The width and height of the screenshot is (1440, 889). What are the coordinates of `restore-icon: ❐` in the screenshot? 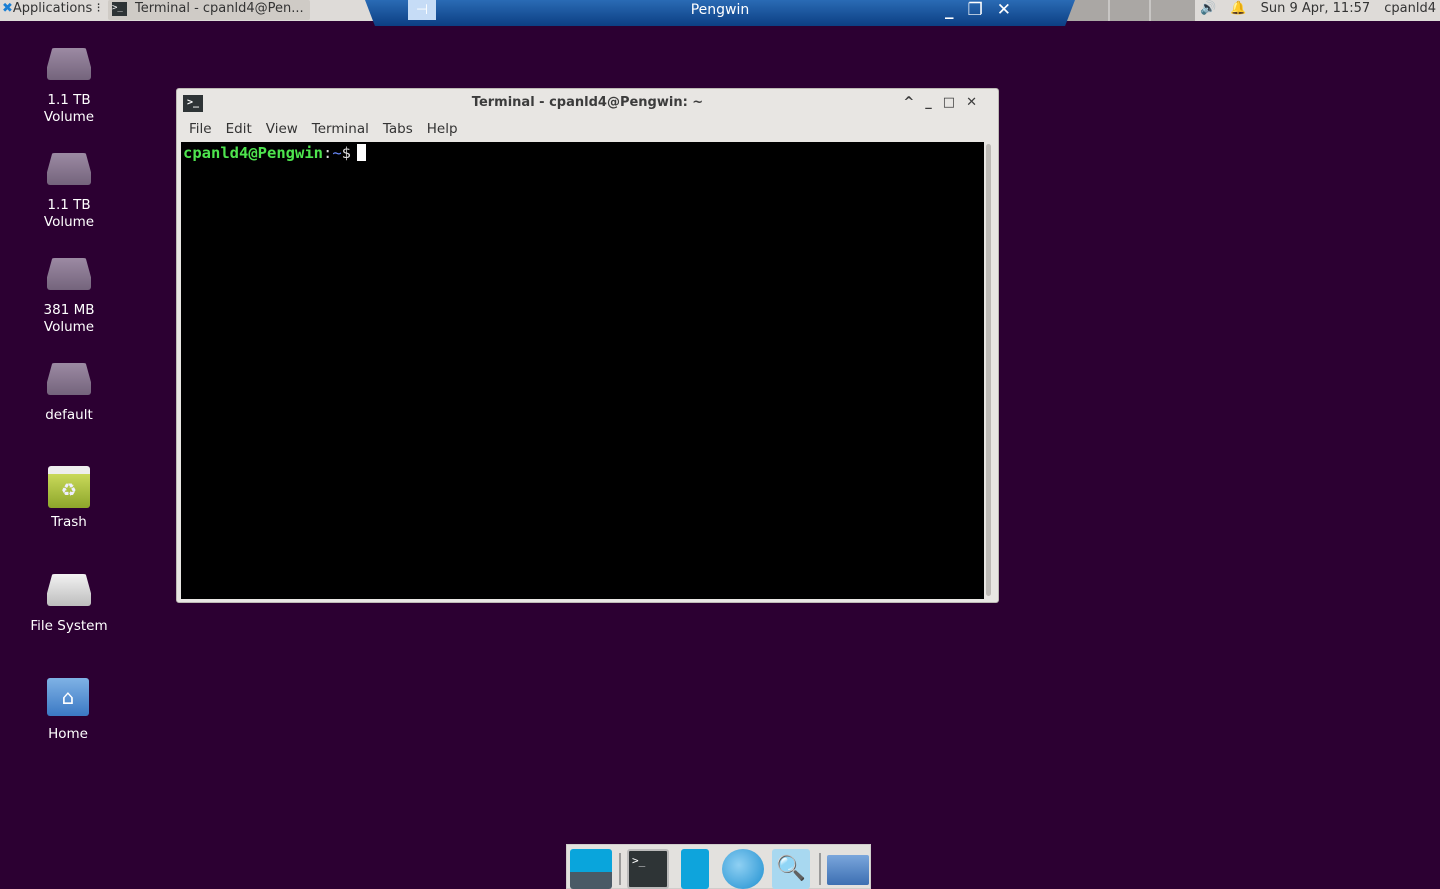 It's located at (982, 10).